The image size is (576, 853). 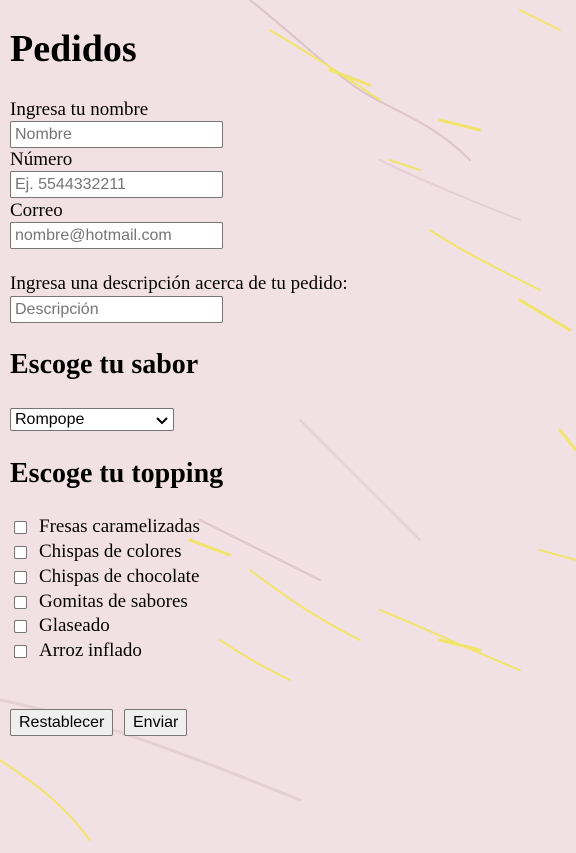 I want to click on topping-option: Fresas caramelizadas, so click(x=107, y=527).